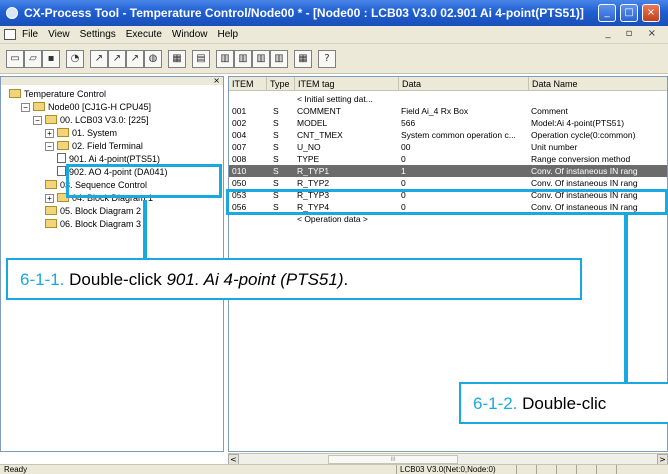  Describe the element at coordinates (33, 59) in the screenshot. I see `open-icon: ▱` at that location.